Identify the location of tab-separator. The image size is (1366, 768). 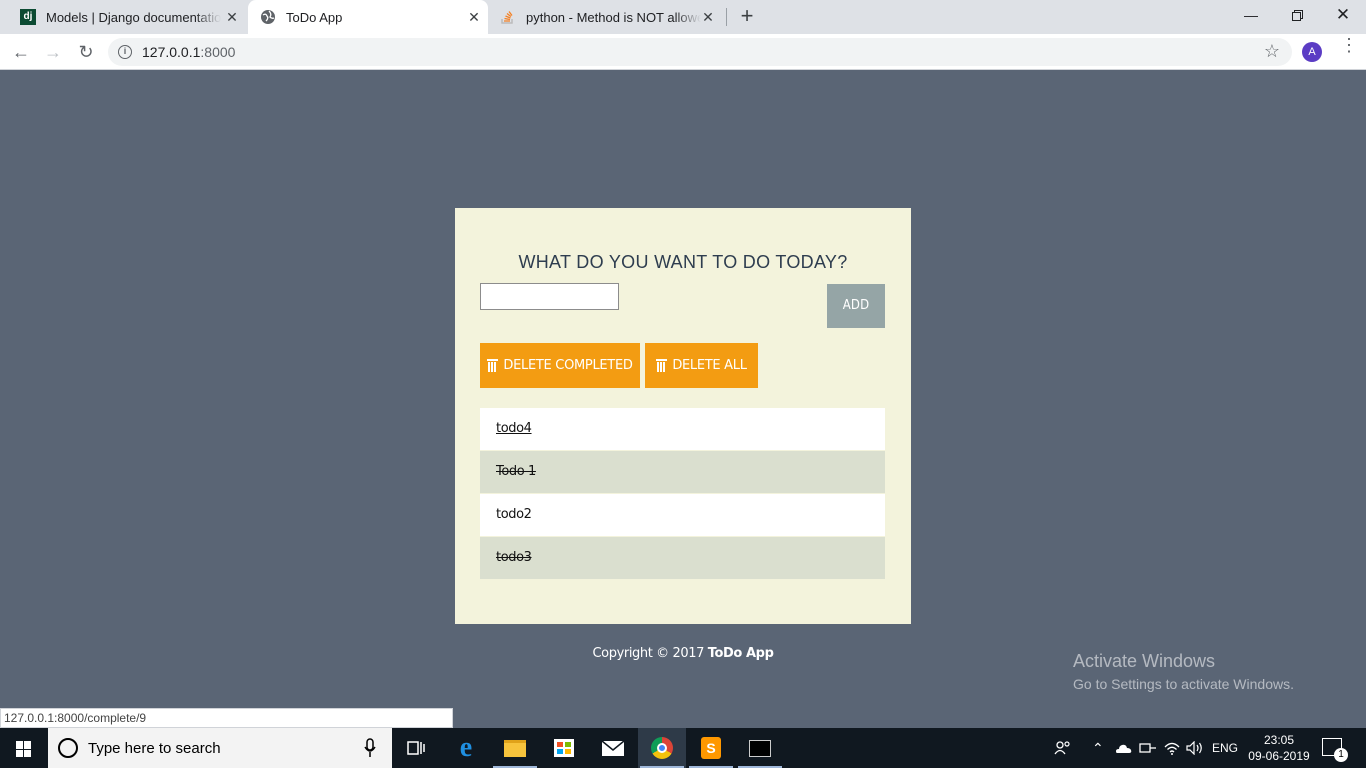
(726, 17).